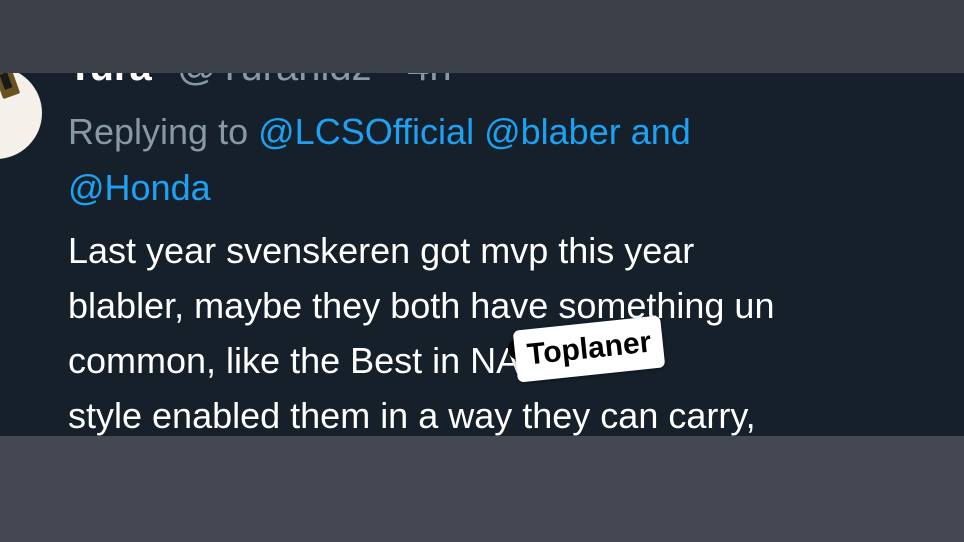 The image size is (964, 542). What do you see at coordinates (482, 36) in the screenshot?
I see `top-letterbox-bar` at bounding box center [482, 36].